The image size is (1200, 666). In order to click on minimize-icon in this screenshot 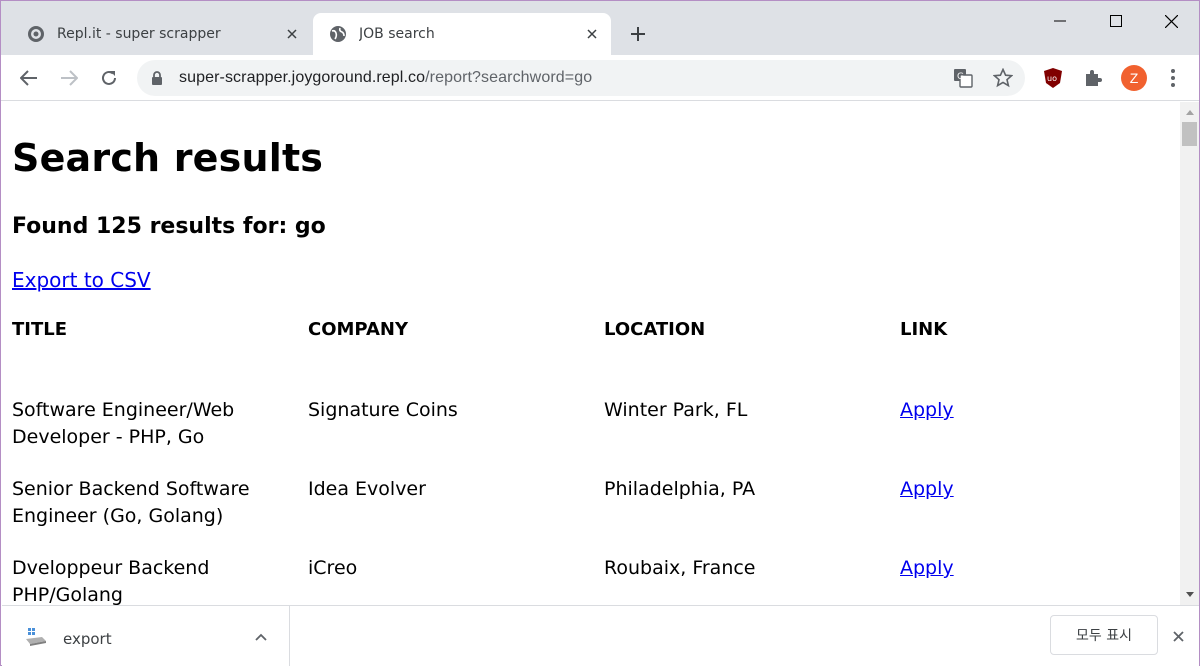, I will do `click(1059, 21)`.